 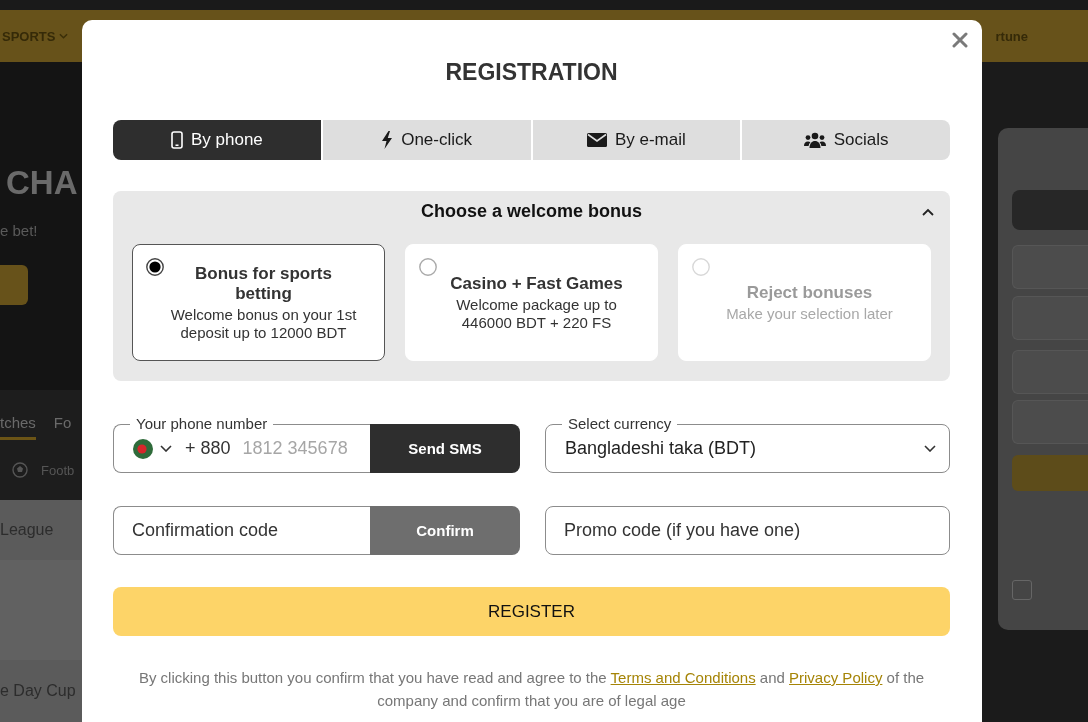 I want to click on phone-icon, so click(x=176, y=140).